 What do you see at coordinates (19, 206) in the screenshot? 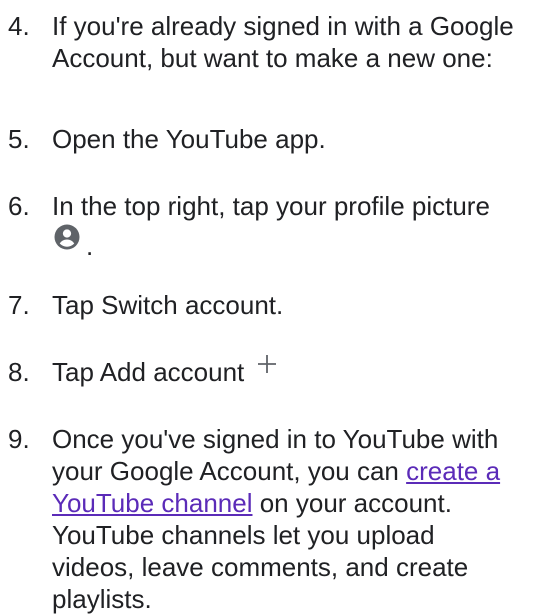
I see `step-number: 6.` at bounding box center [19, 206].